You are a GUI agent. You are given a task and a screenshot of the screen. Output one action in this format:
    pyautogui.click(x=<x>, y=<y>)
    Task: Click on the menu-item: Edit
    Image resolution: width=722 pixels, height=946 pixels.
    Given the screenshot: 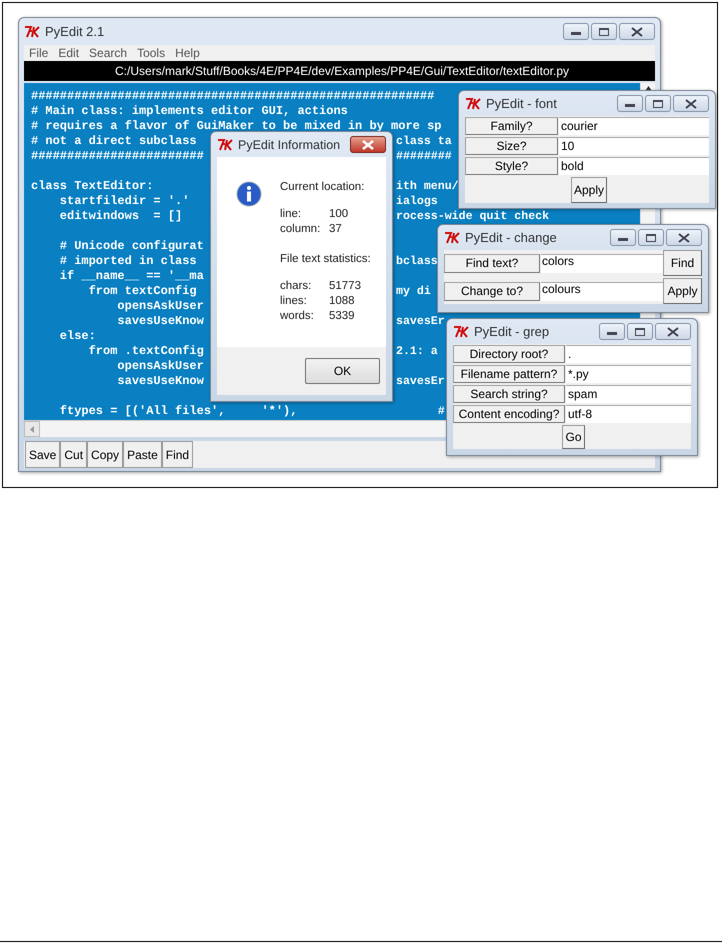 What is the action you would take?
    pyautogui.click(x=68, y=53)
    